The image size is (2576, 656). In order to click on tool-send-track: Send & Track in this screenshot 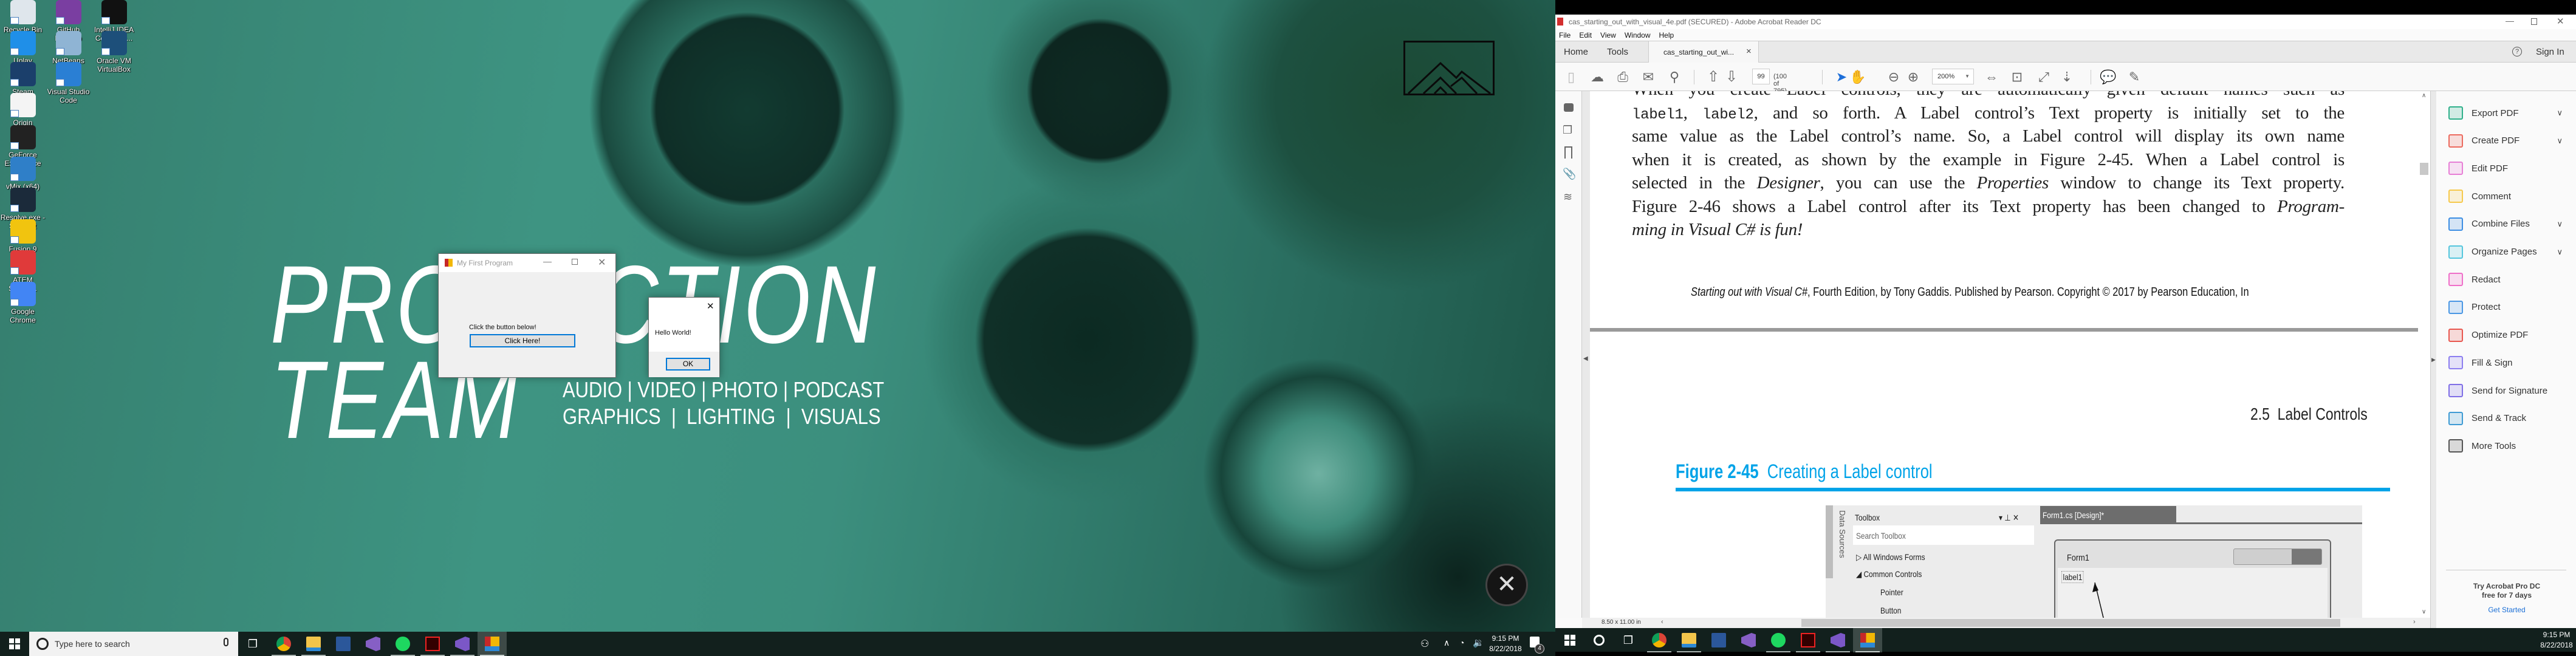, I will do `click(2509, 418)`.